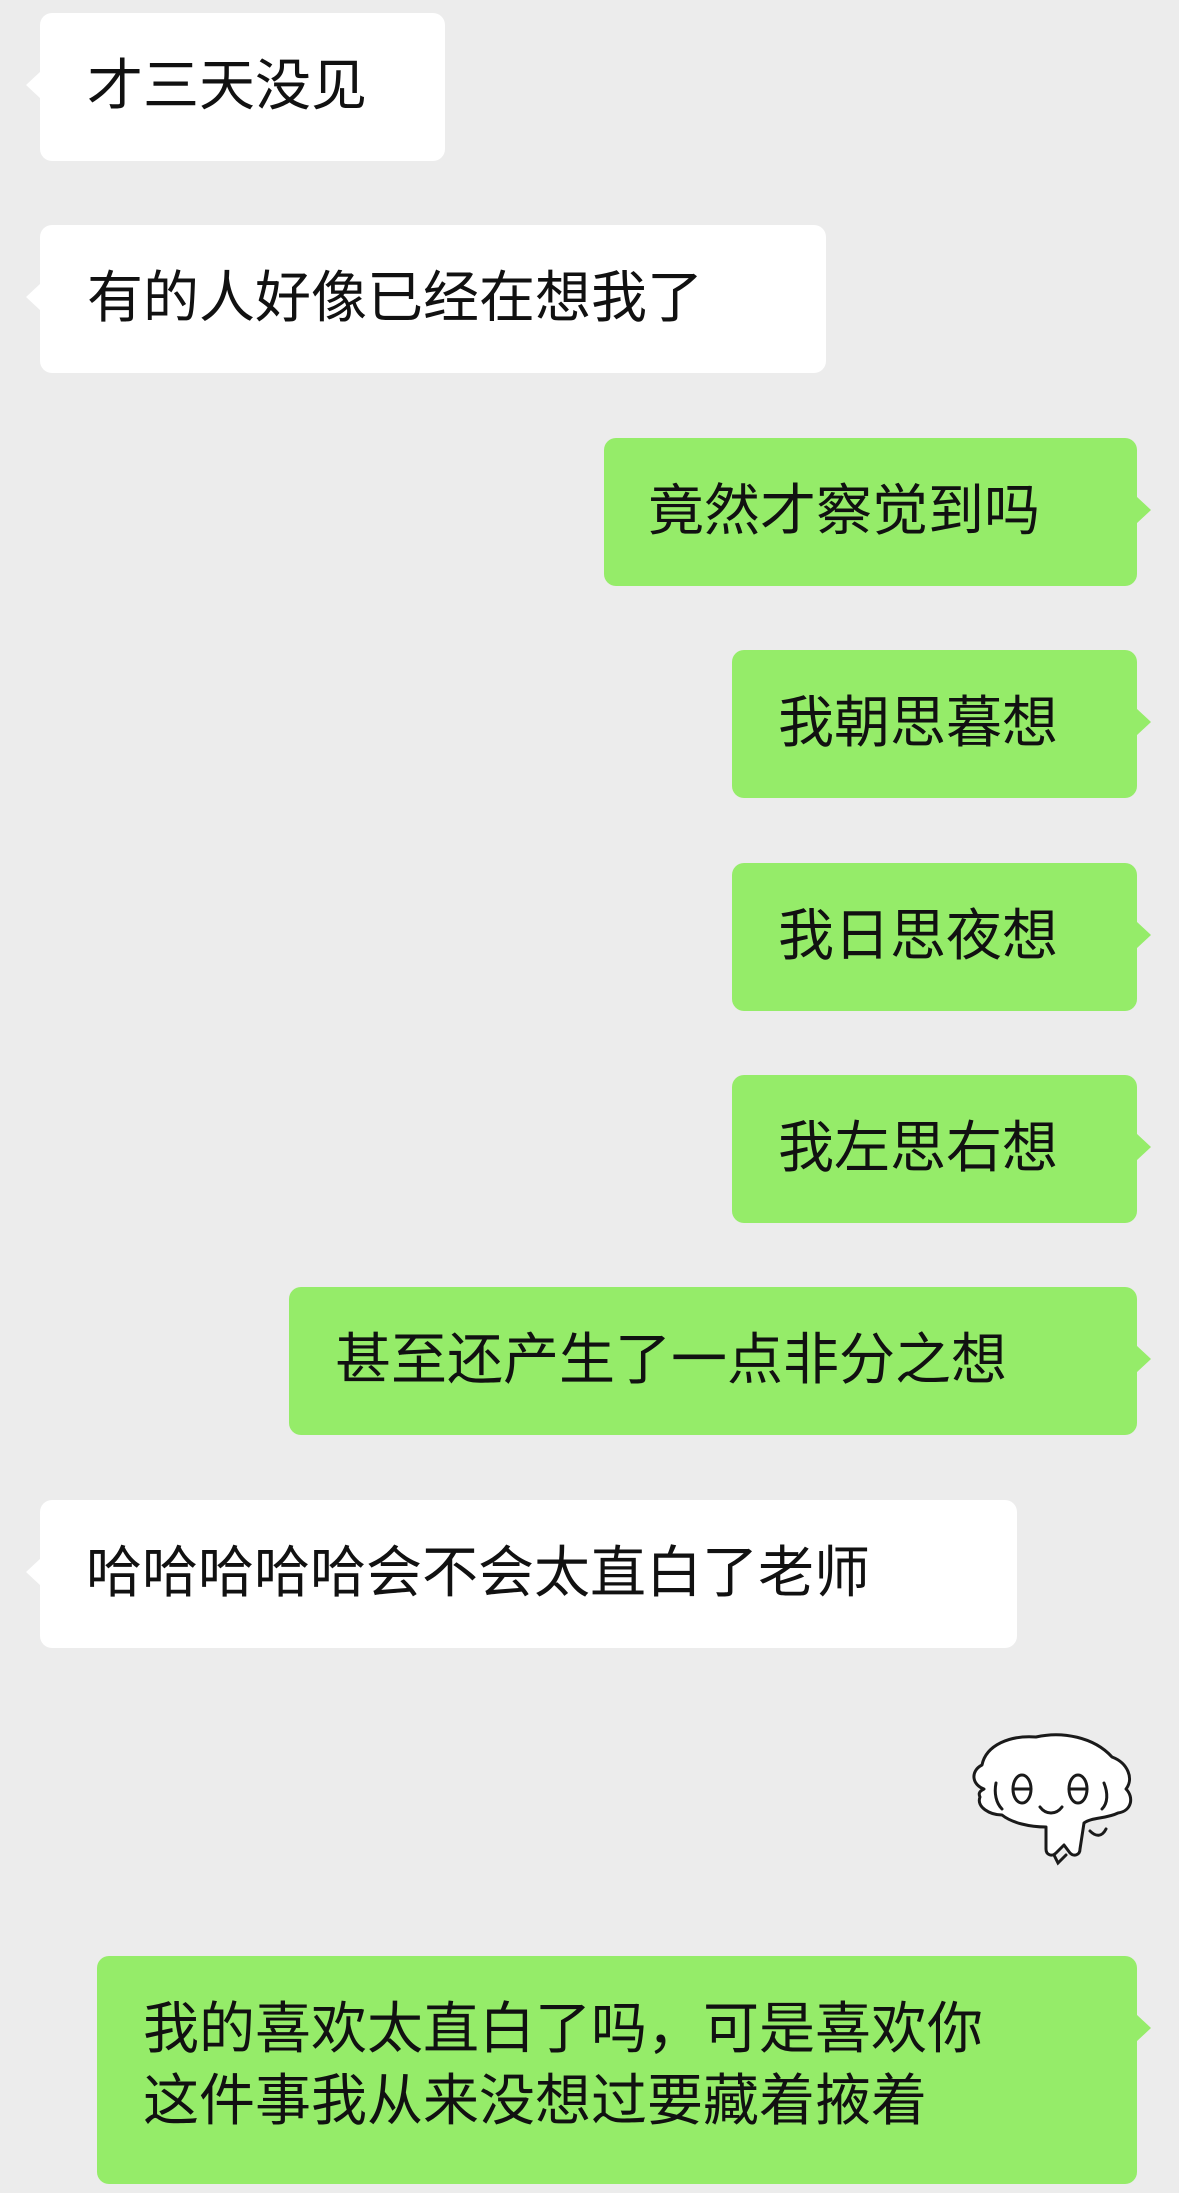 The image size is (1179, 2193). I want to click on message-text: 我左思右想, so click(918, 1148).